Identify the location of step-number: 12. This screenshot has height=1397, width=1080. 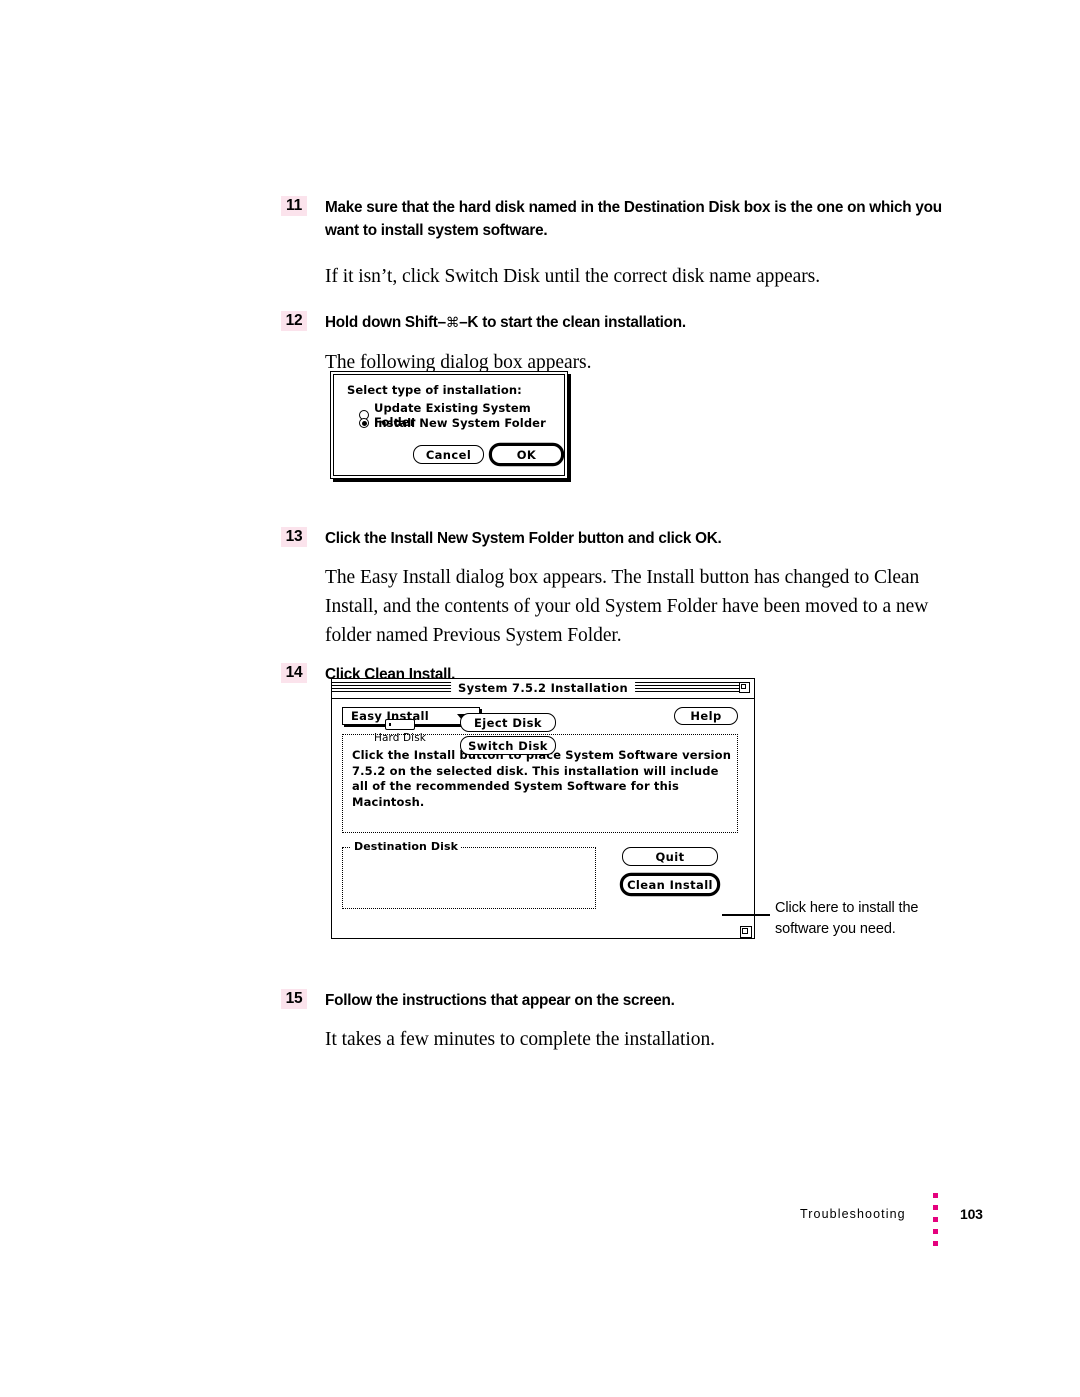
(294, 321).